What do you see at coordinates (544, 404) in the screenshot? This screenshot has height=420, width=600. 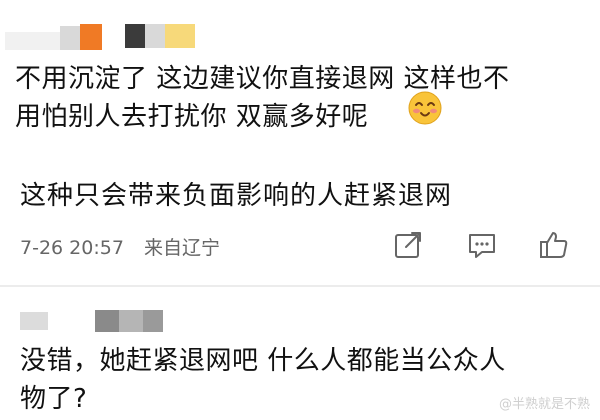 I see `watermark: @半熟就是不熟` at bounding box center [544, 404].